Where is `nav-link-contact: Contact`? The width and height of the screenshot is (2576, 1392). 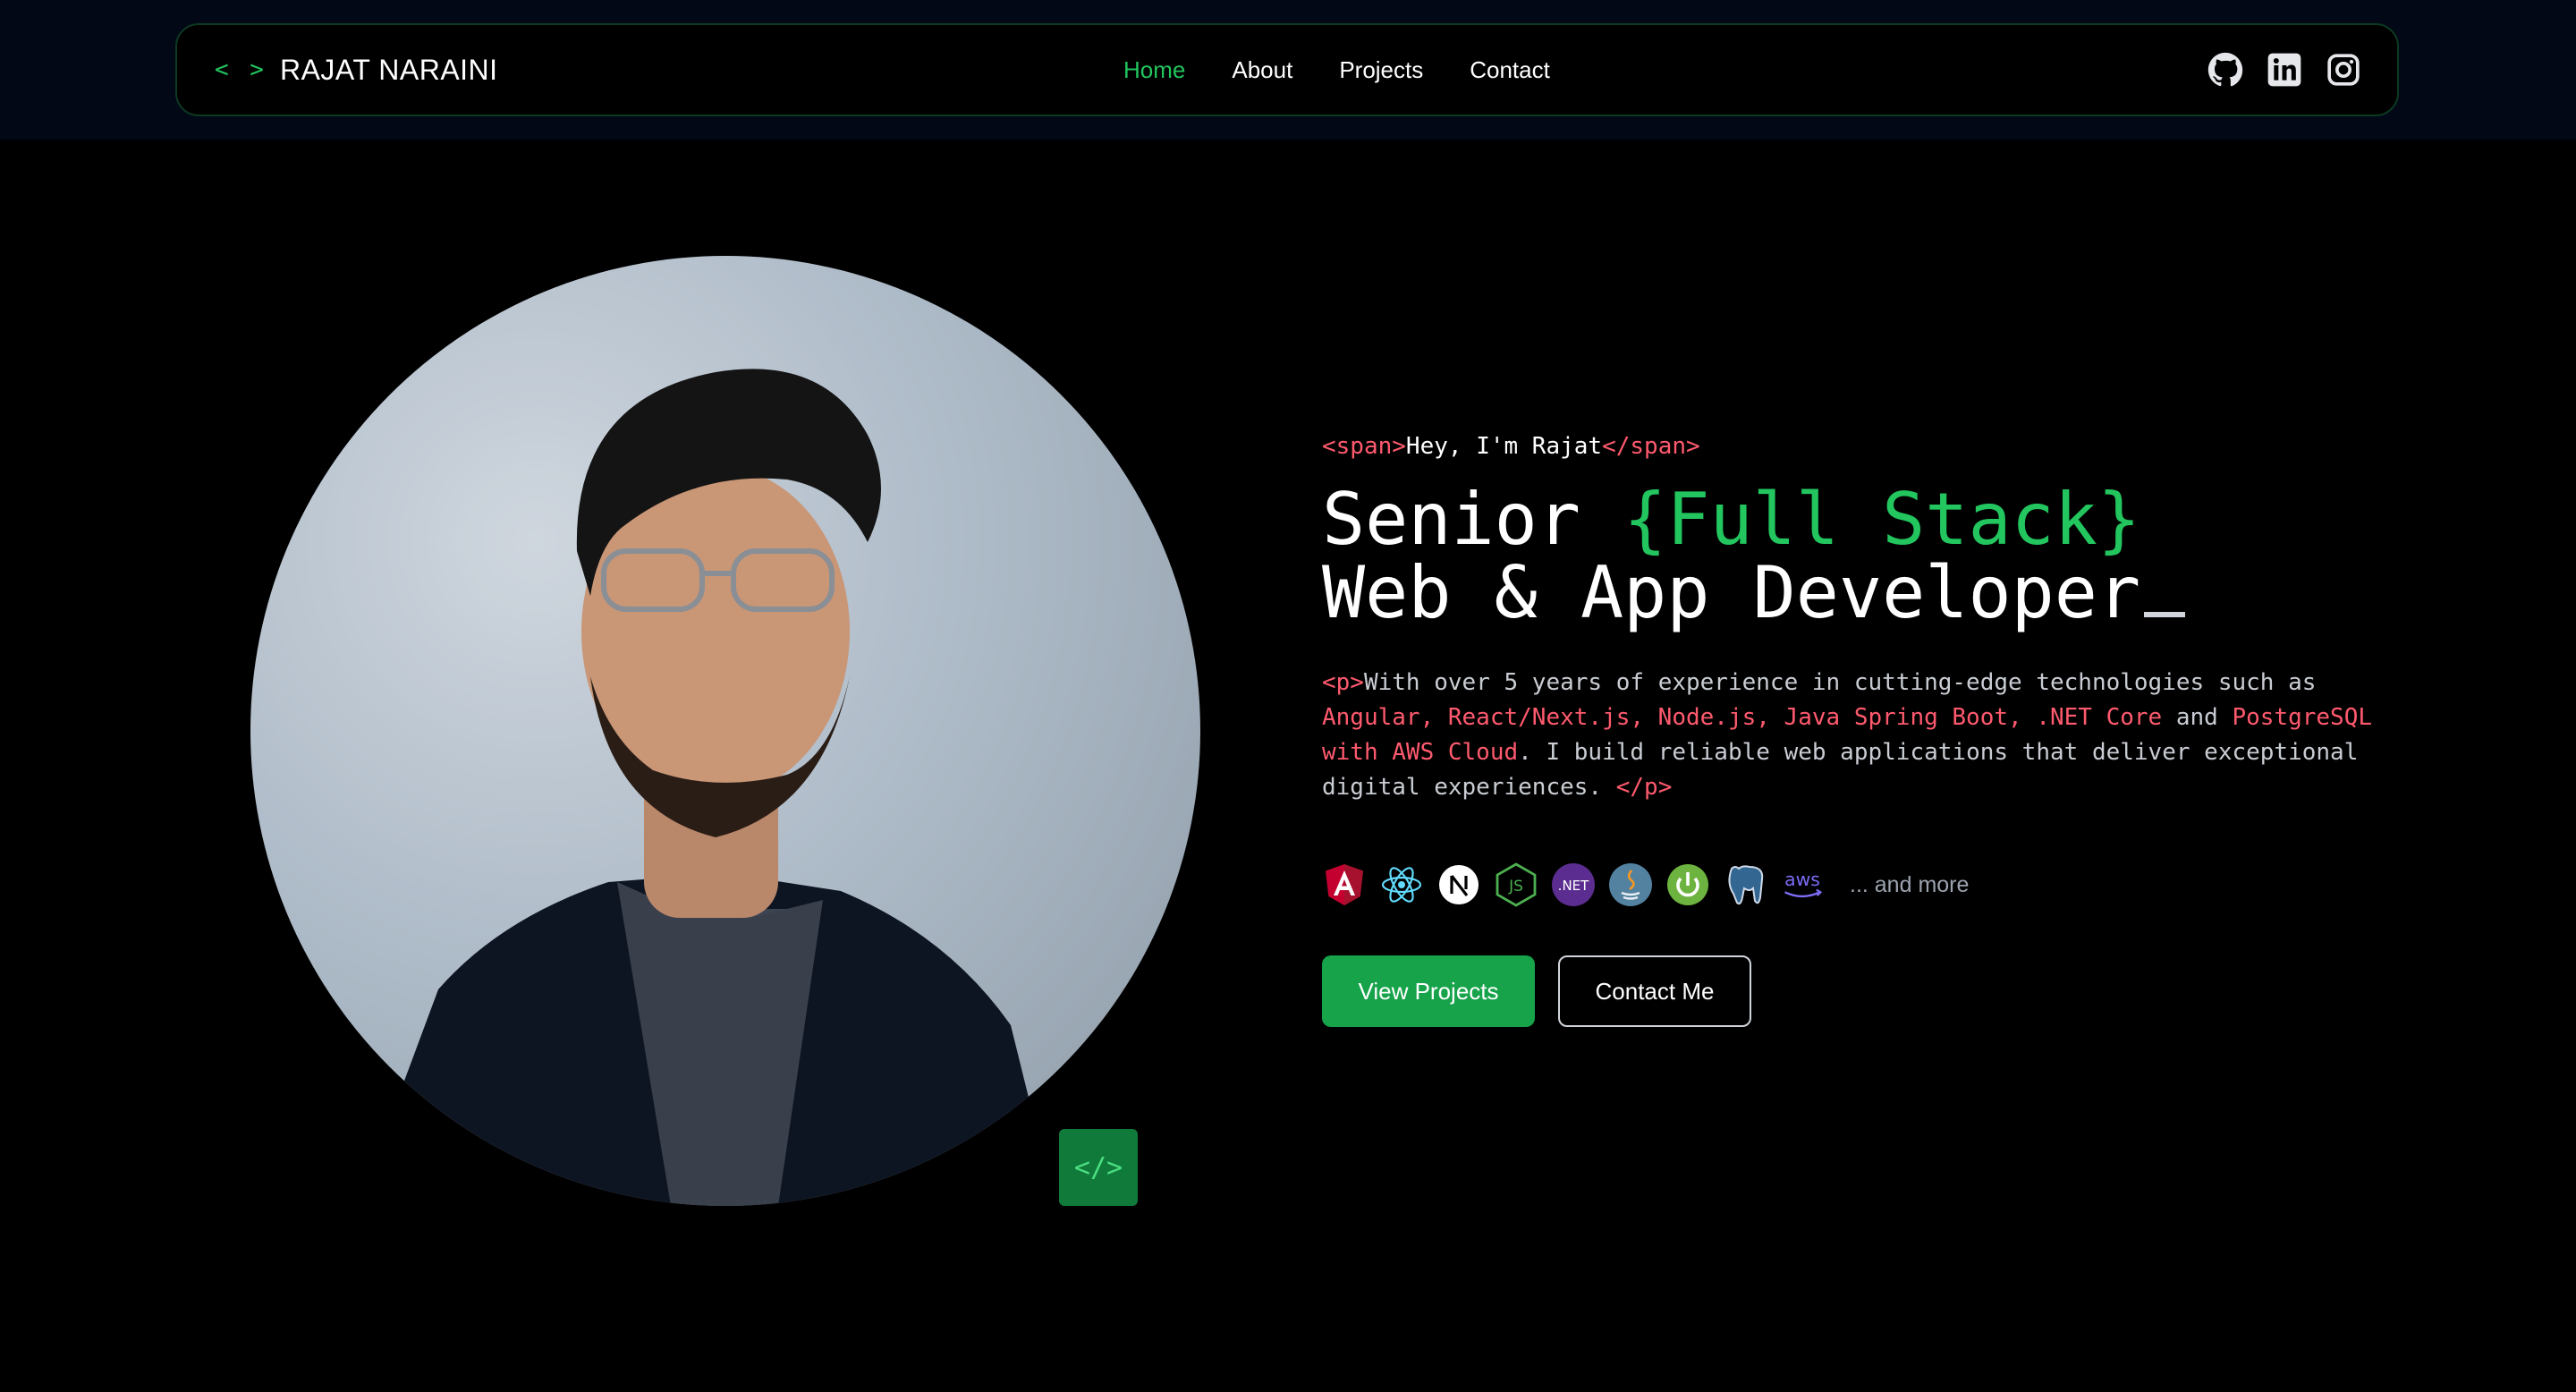
nav-link-contact: Contact is located at coordinates (1510, 70).